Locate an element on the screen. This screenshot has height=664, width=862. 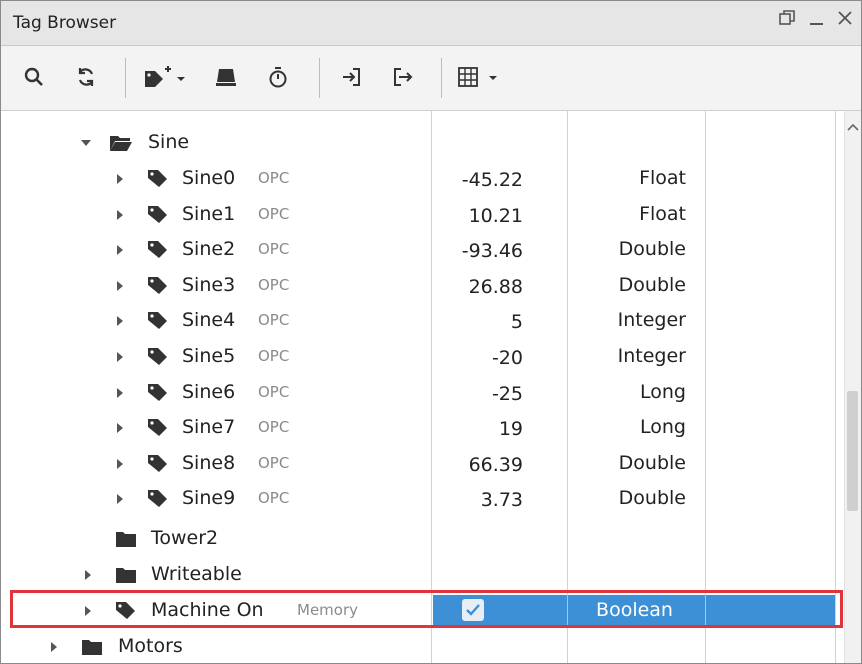
tree-tag-row: Sine5 OPC -20 Integer is located at coordinates (424, 357).